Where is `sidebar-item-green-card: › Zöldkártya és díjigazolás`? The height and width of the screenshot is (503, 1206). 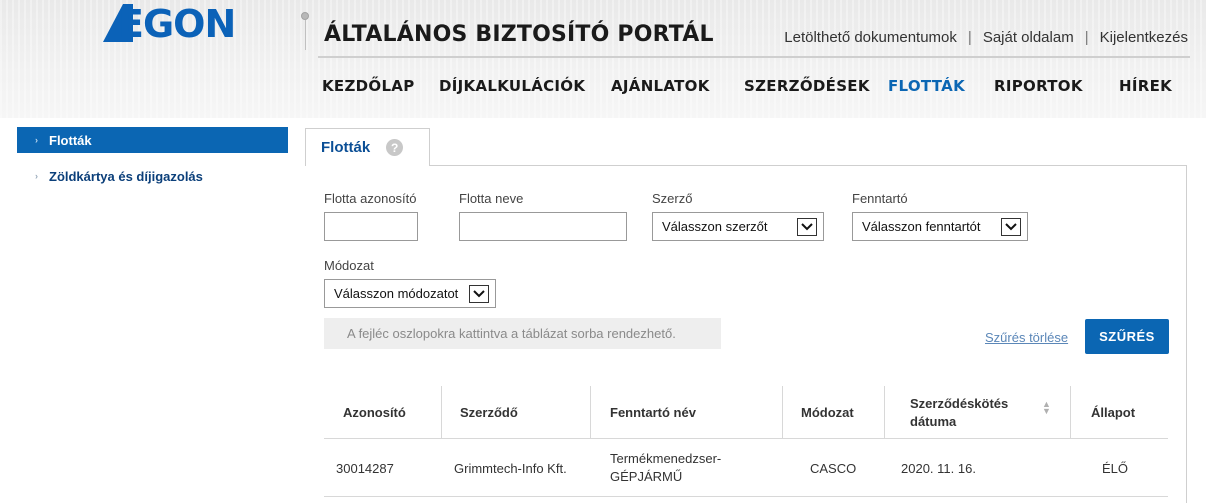
sidebar-item-green-card: › Zöldkártya és díjigazolás is located at coordinates (152, 176).